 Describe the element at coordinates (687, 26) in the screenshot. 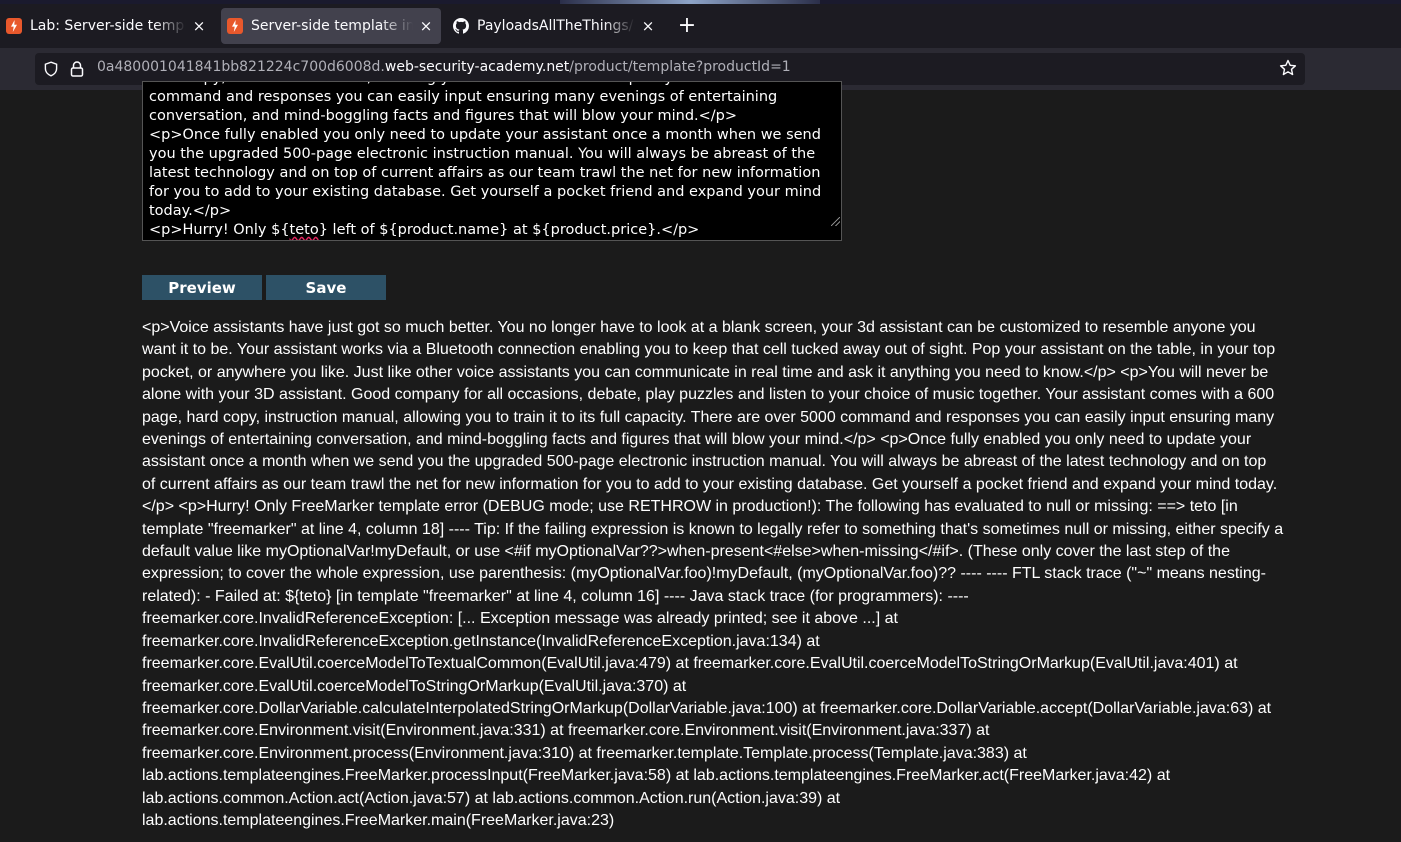

I see `new-tab-button: +` at that location.